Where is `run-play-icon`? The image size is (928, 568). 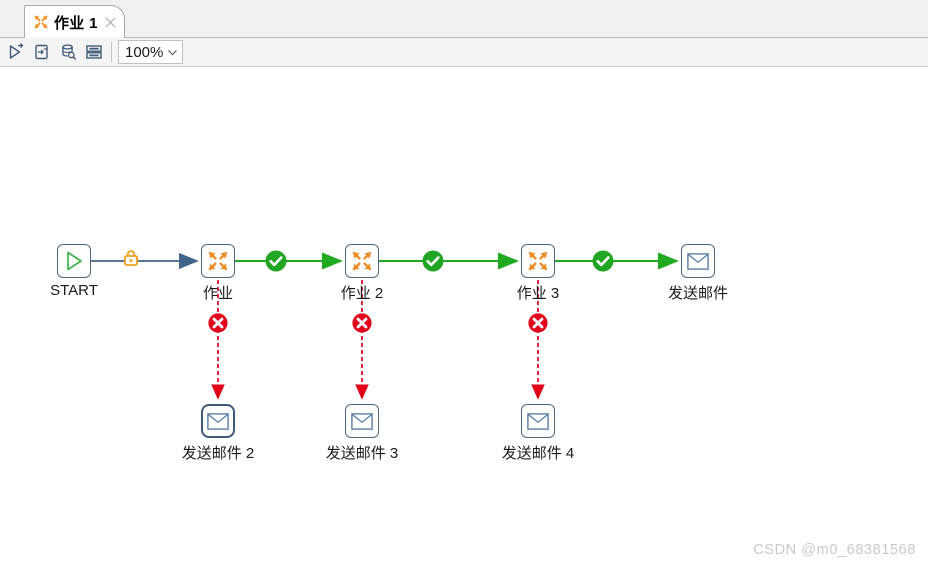
run-play-icon is located at coordinates (16, 51).